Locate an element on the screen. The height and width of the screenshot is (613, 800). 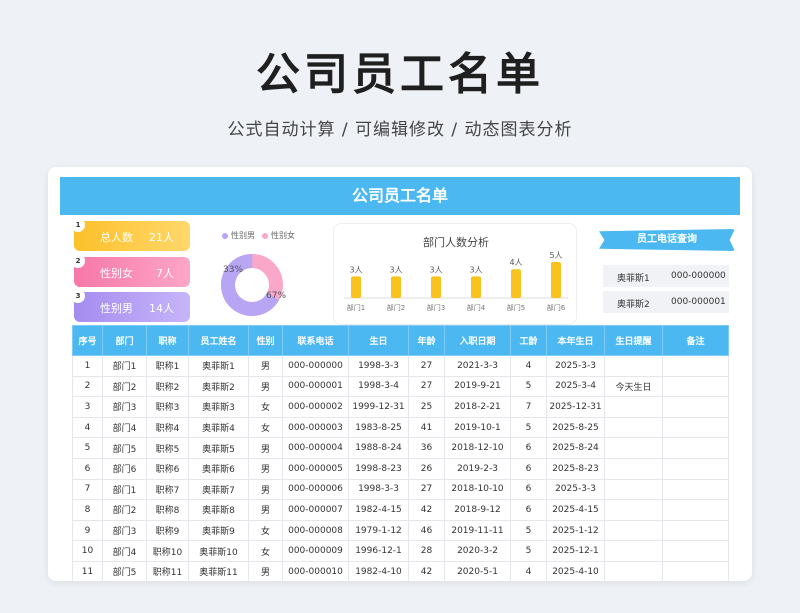
table-cell: 2020-3-2 is located at coordinates (477, 551).